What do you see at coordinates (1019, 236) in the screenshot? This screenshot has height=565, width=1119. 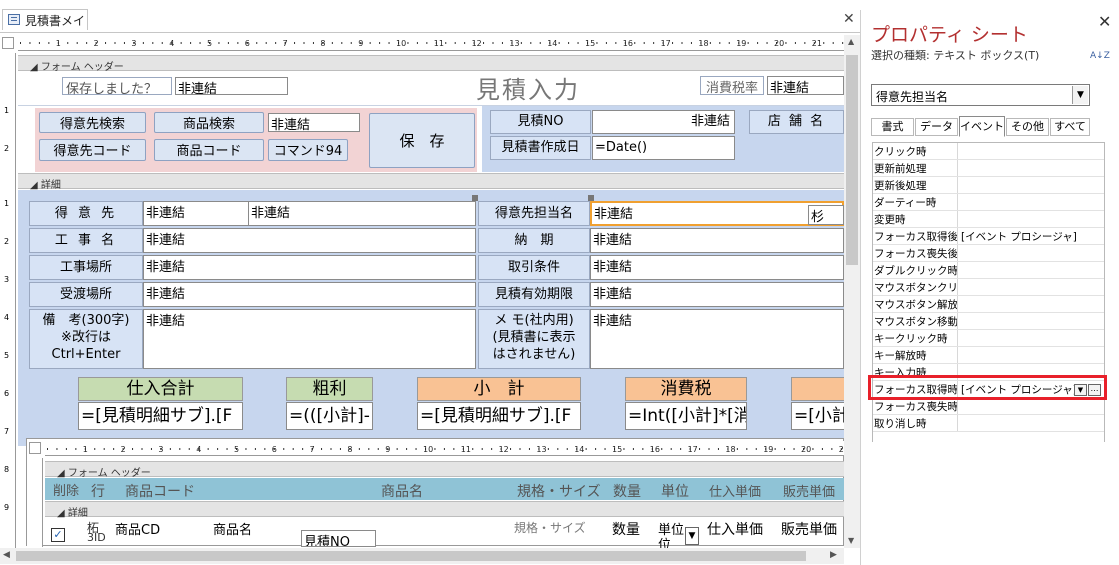 I see `property-value: [イベント プロシージャ]` at bounding box center [1019, 236].